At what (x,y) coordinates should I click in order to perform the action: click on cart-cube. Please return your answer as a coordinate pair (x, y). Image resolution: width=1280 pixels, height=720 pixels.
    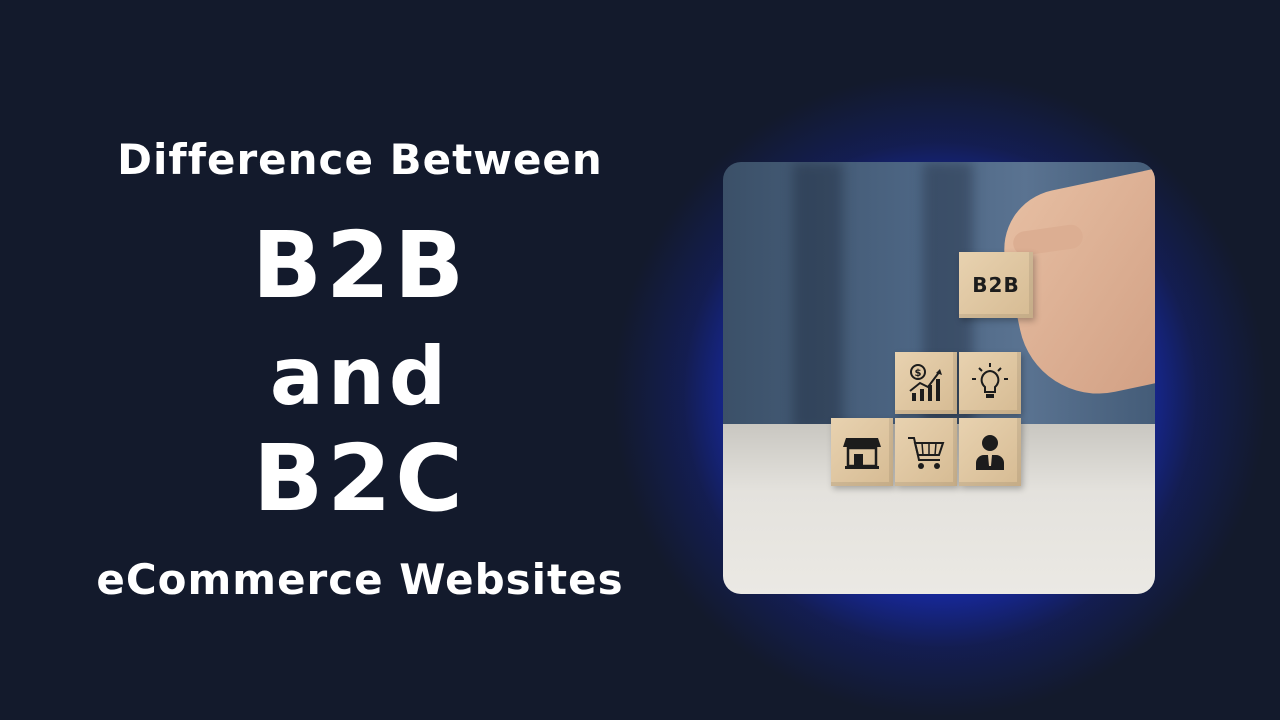
    Looking at the image, I should click on (926, 452).